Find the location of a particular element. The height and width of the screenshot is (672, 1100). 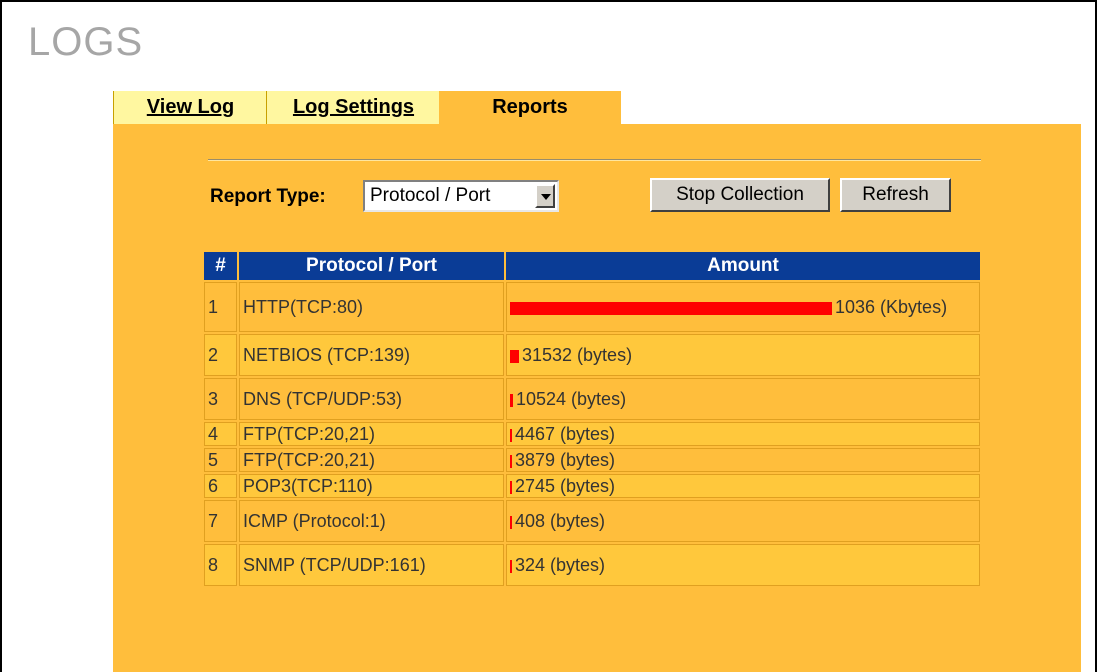

row-amount: 324 (bytes) is located at coordinates (560, 565).